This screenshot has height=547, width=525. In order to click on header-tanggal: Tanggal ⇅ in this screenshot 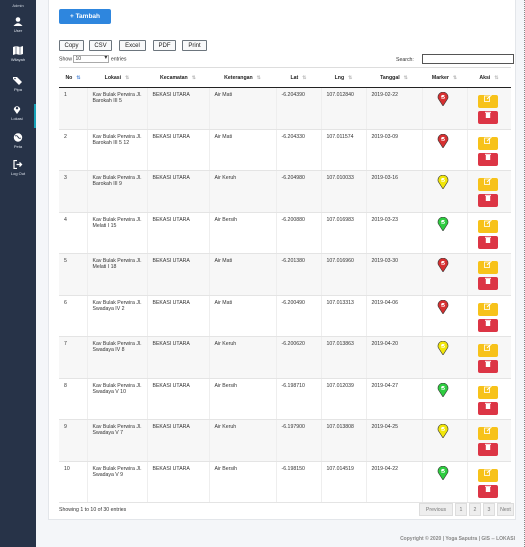, I will do `click(394, 77)`.